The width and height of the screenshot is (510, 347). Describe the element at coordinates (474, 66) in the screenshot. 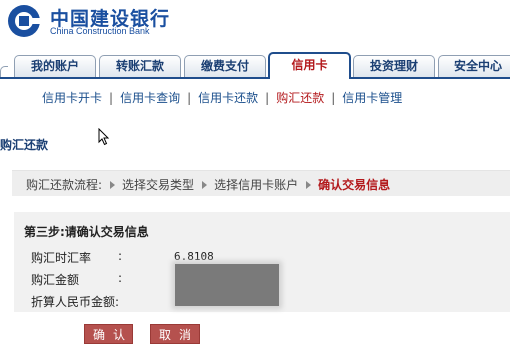

I see `tab-security-center: 安全中心` at that location.